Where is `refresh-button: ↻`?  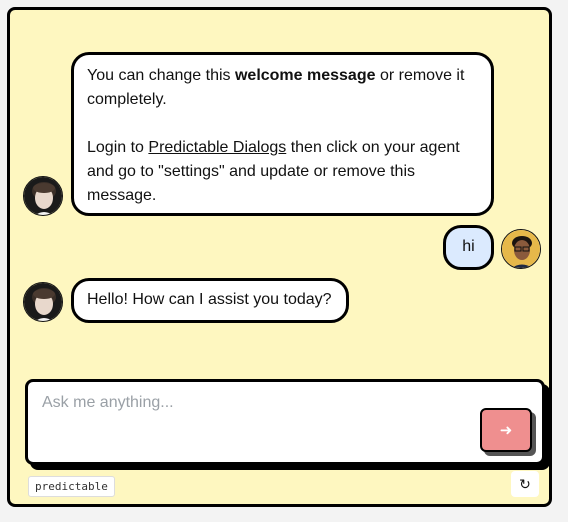
refresh-button: ↻ is located at coordinates (525, 484).